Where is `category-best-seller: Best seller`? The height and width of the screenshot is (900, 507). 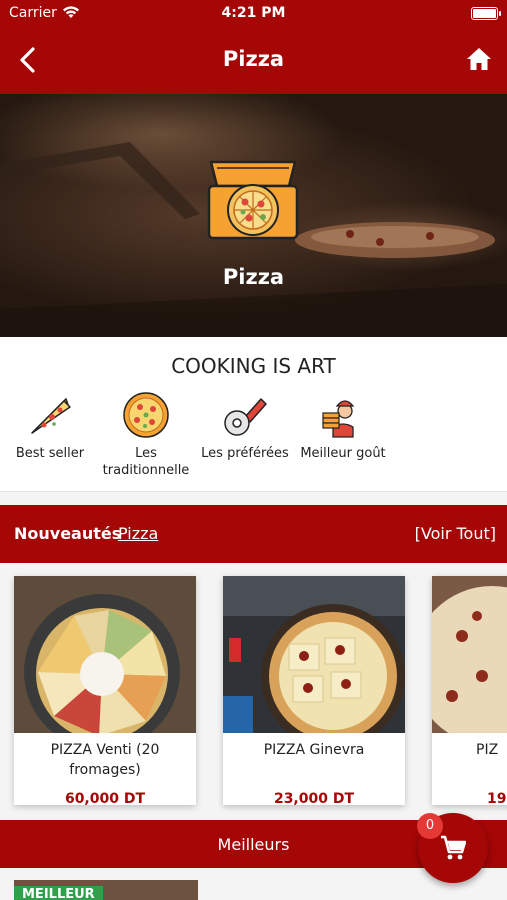
category-best-seller: Best seller is located at coordinates (50, 426).